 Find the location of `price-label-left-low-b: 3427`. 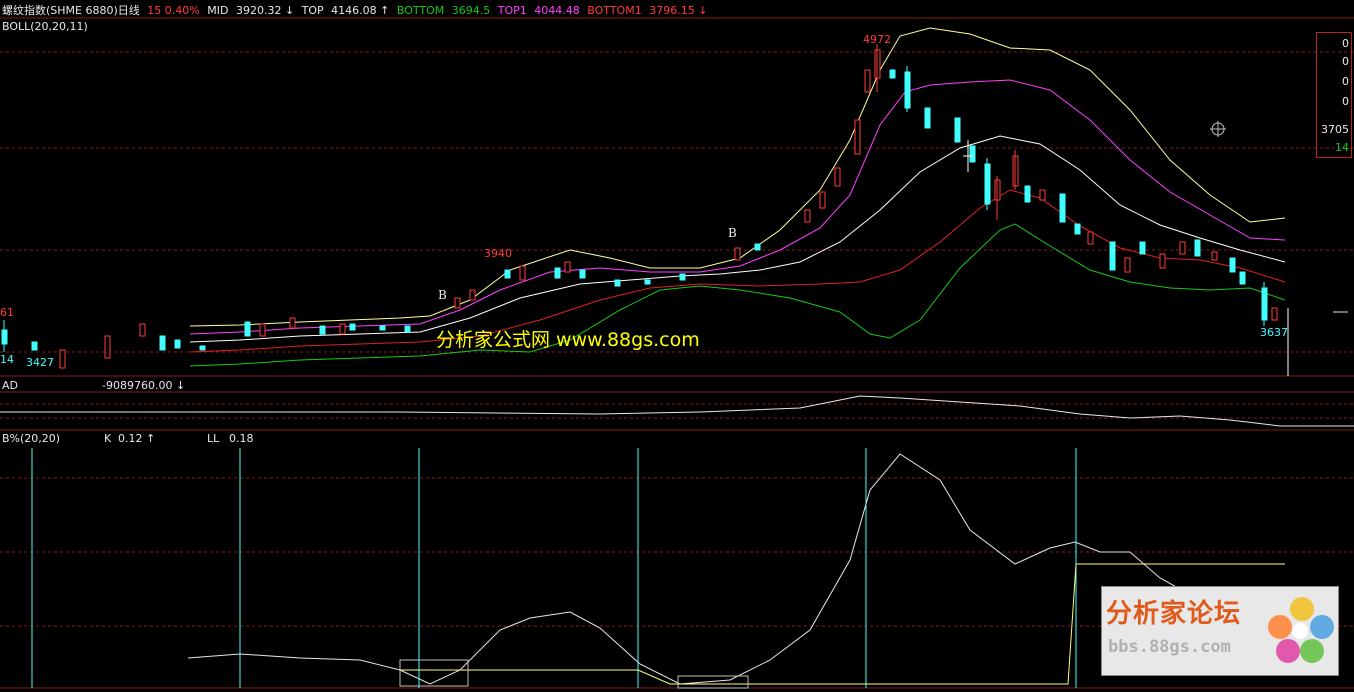

price-label-left-low-b: 3427 is located at coordinates (40, 362).